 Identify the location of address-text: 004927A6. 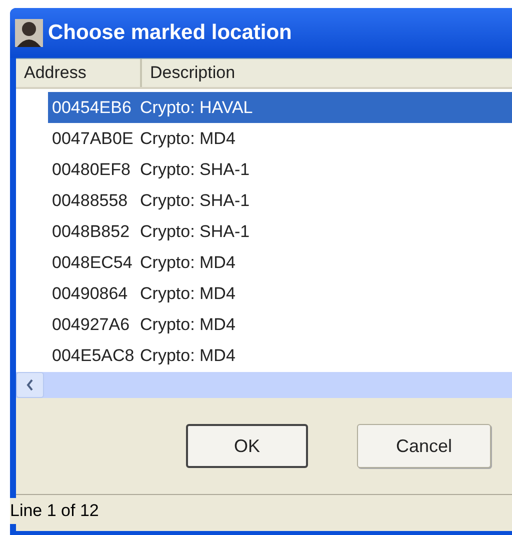
(91, 325).